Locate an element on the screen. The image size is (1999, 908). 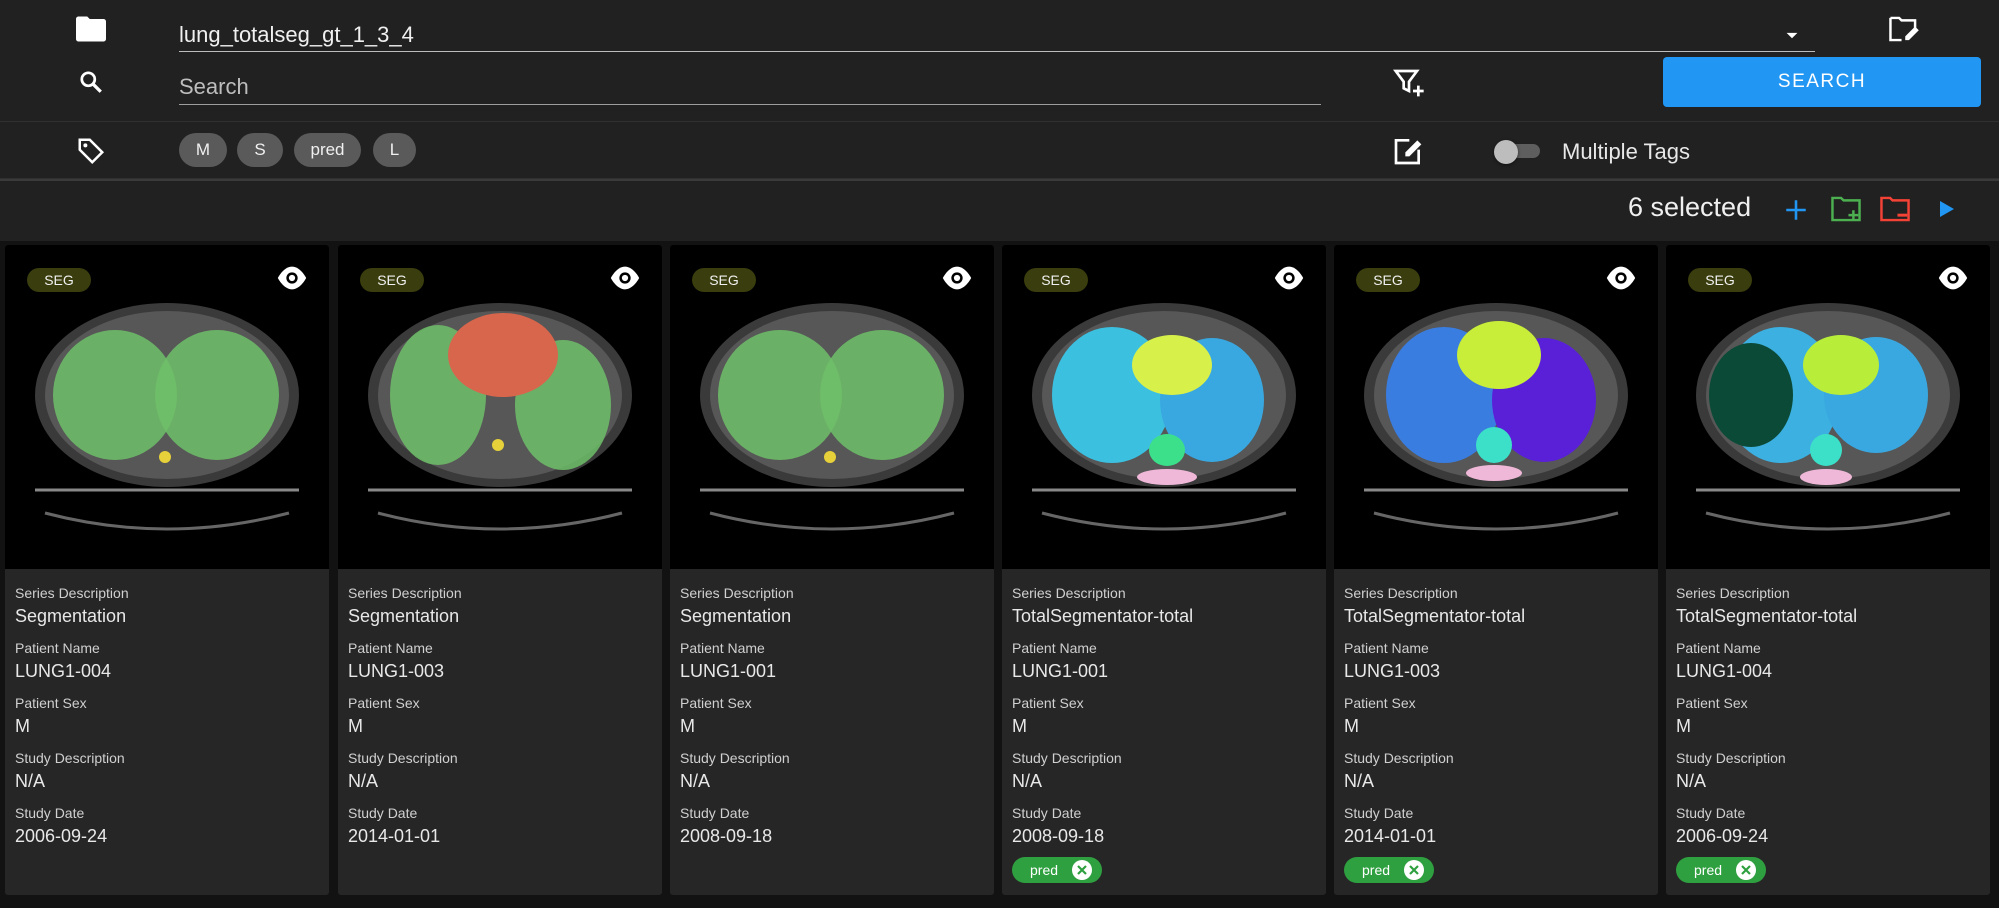
selected-count: 6 selected is located at coordinates (1690, 207).